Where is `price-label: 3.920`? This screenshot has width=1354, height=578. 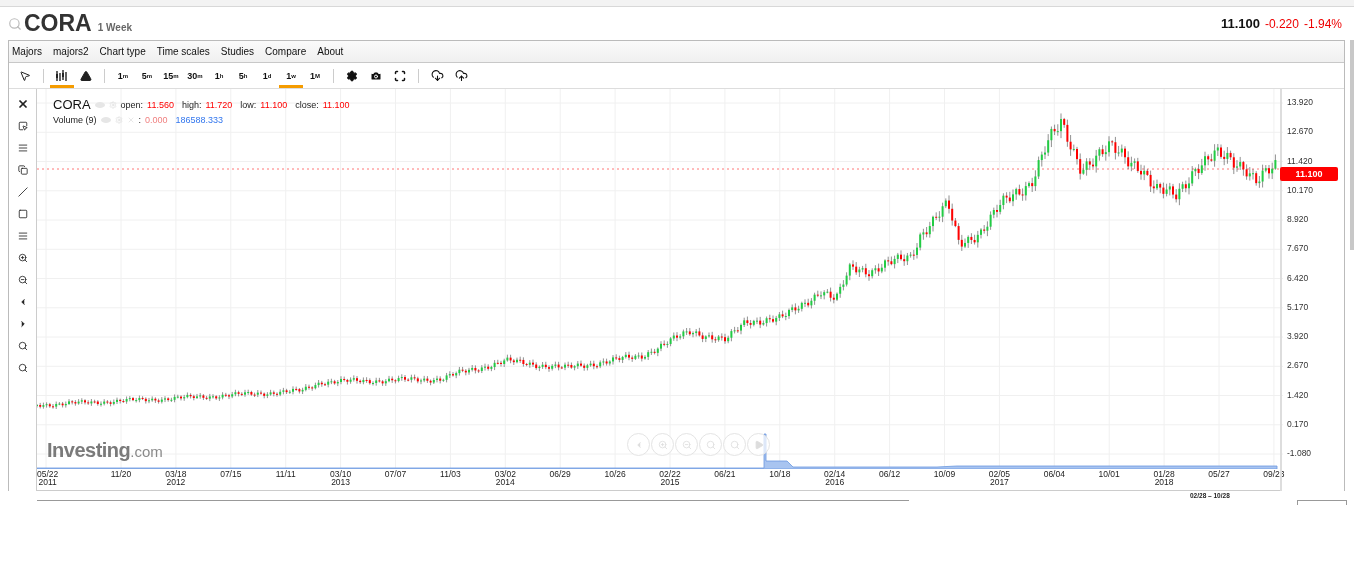
price-label: 3.920 is located at coordinates (1298, 336).